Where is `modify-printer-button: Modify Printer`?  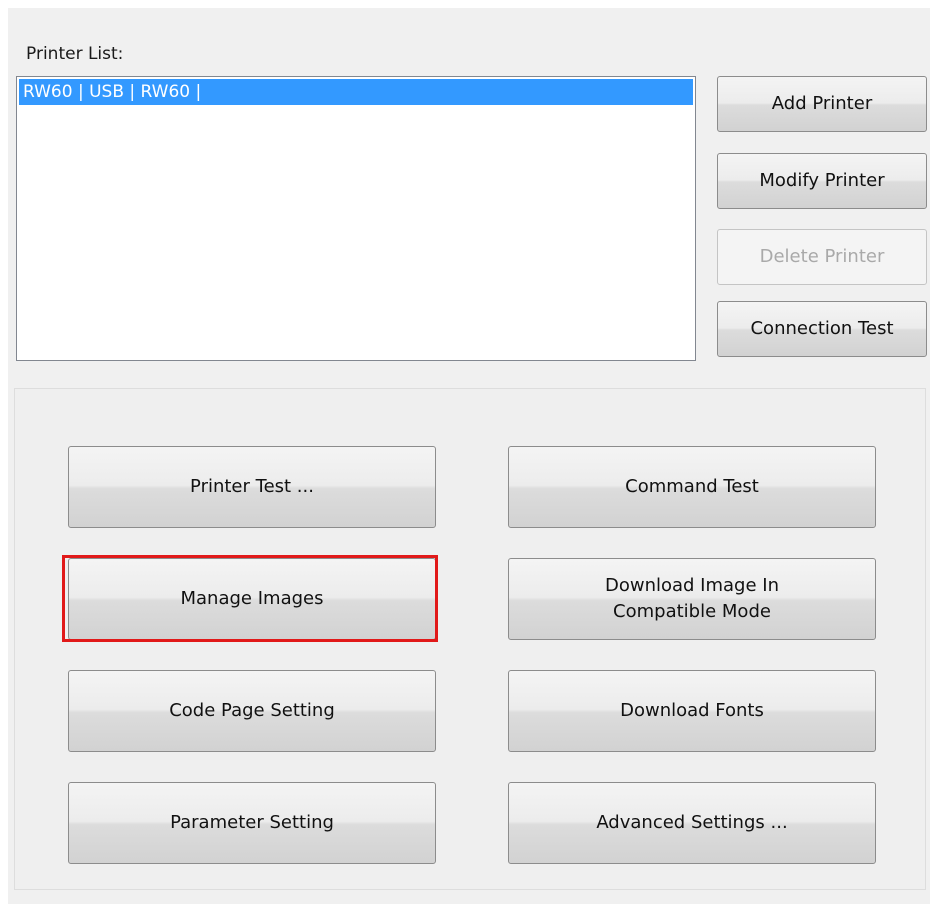
modify-printer-button: Modify Printer is located at coordinates (822, 181).